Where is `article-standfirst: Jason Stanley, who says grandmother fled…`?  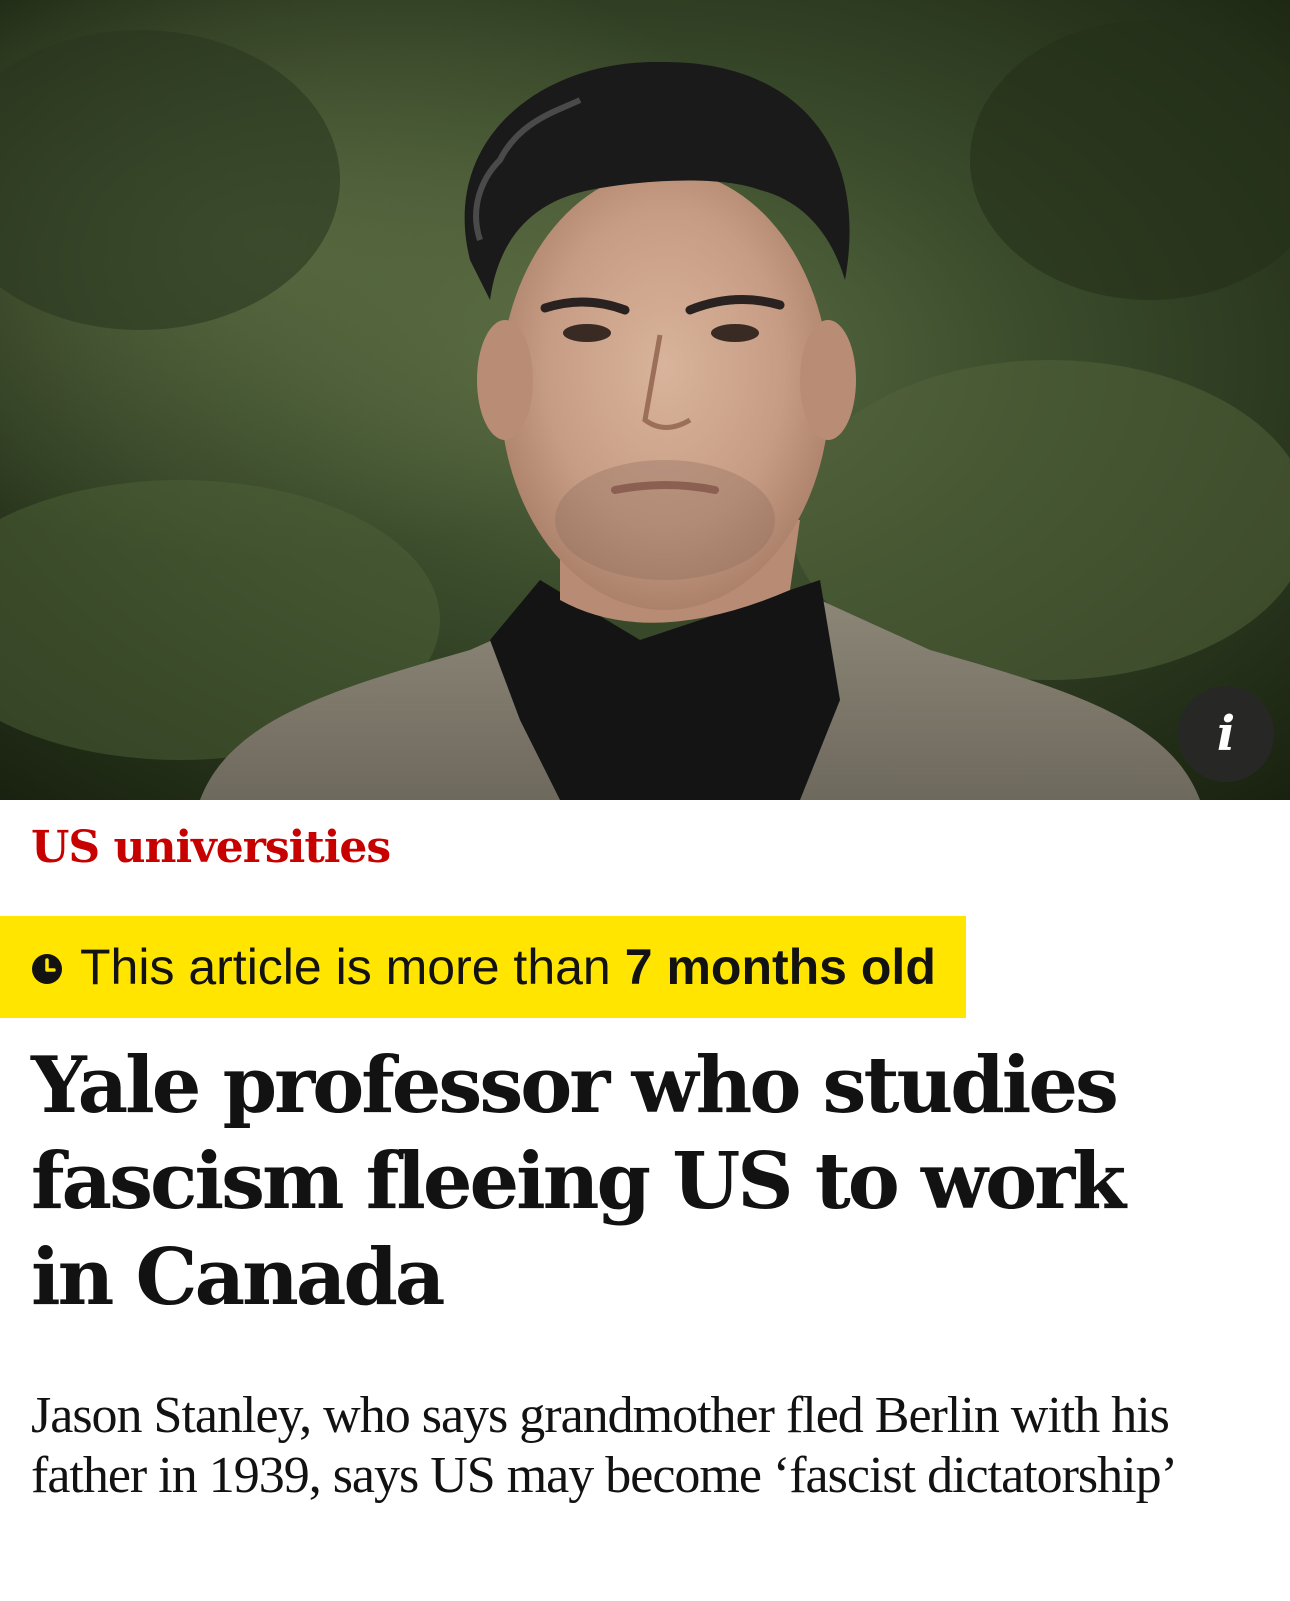 article-standfirst: Jason Stanley, who says grandmother fled… is located at coordinates (604, 1445).